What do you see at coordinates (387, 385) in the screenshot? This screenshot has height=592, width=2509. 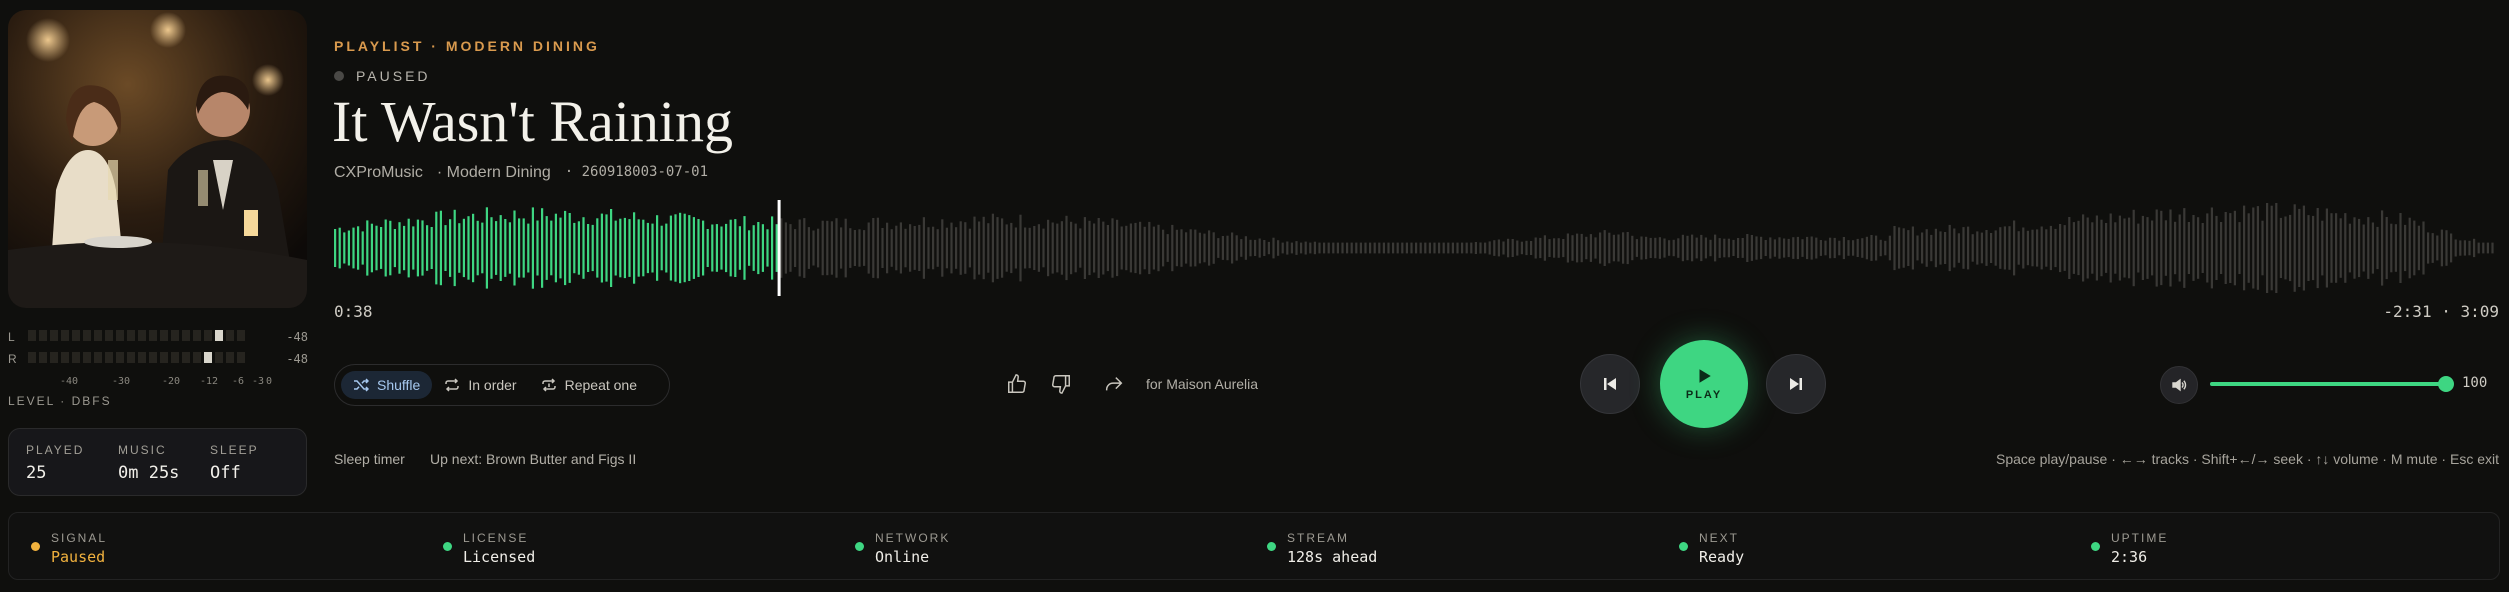 I see `shuffle-button: Shuffle` at bounding box center [387, 385].